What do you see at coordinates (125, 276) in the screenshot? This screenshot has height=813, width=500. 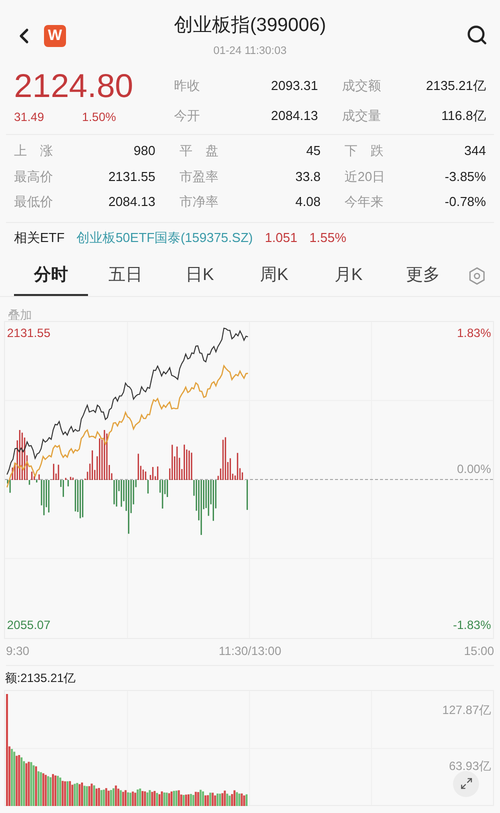 I see `chart-tab: 五日` at bounding box center [125, 276].